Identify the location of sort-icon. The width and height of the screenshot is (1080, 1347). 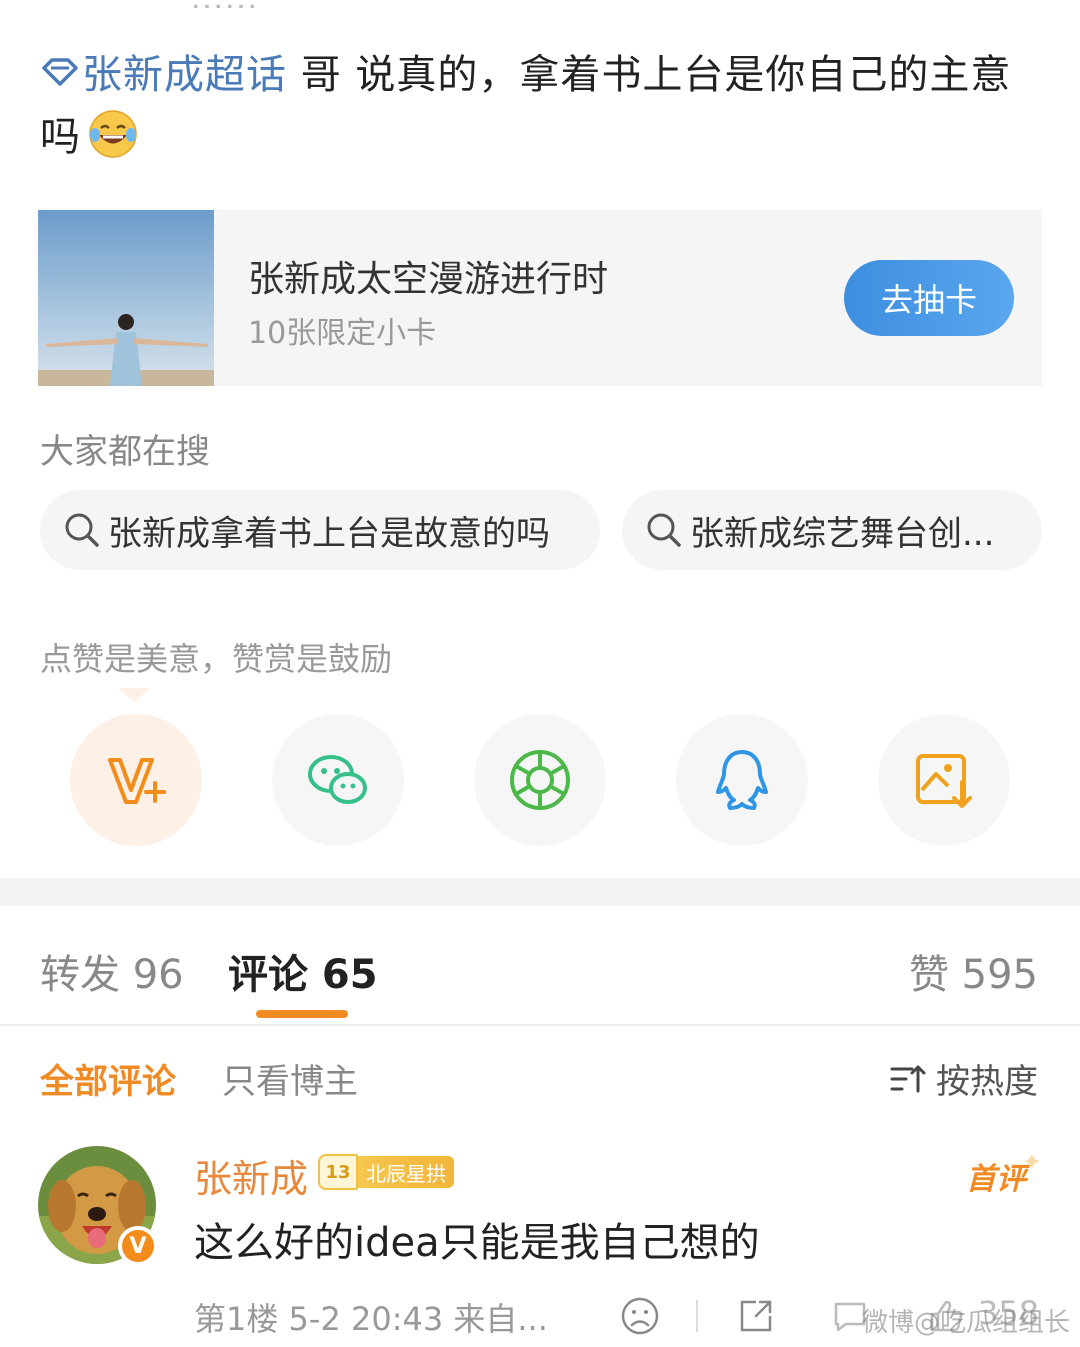
(908, 1078).